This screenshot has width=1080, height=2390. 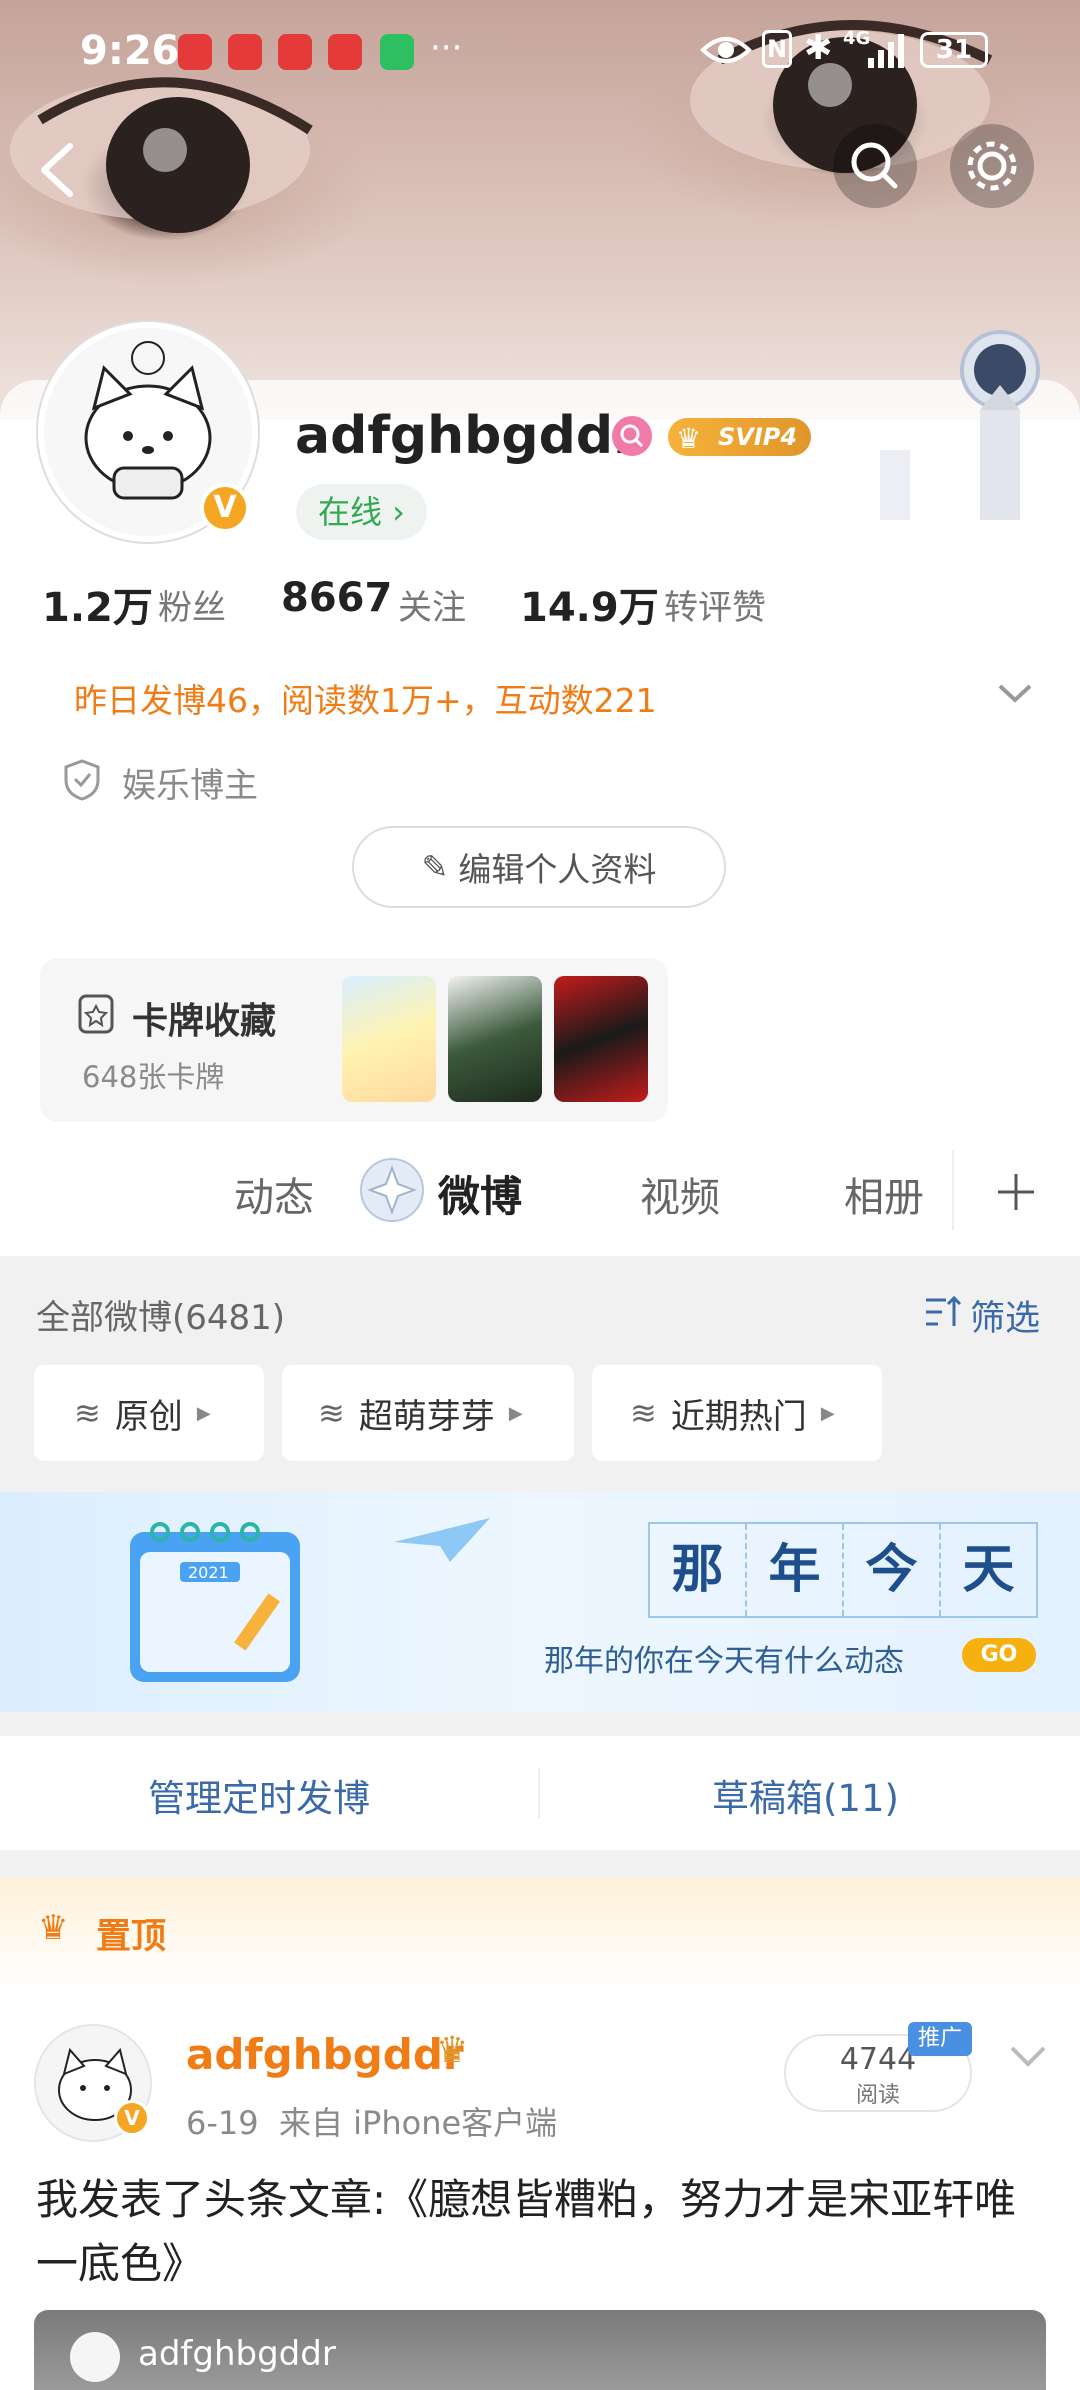 I want to click on calendar-icon: 2021, so click(x=215, y=1602).